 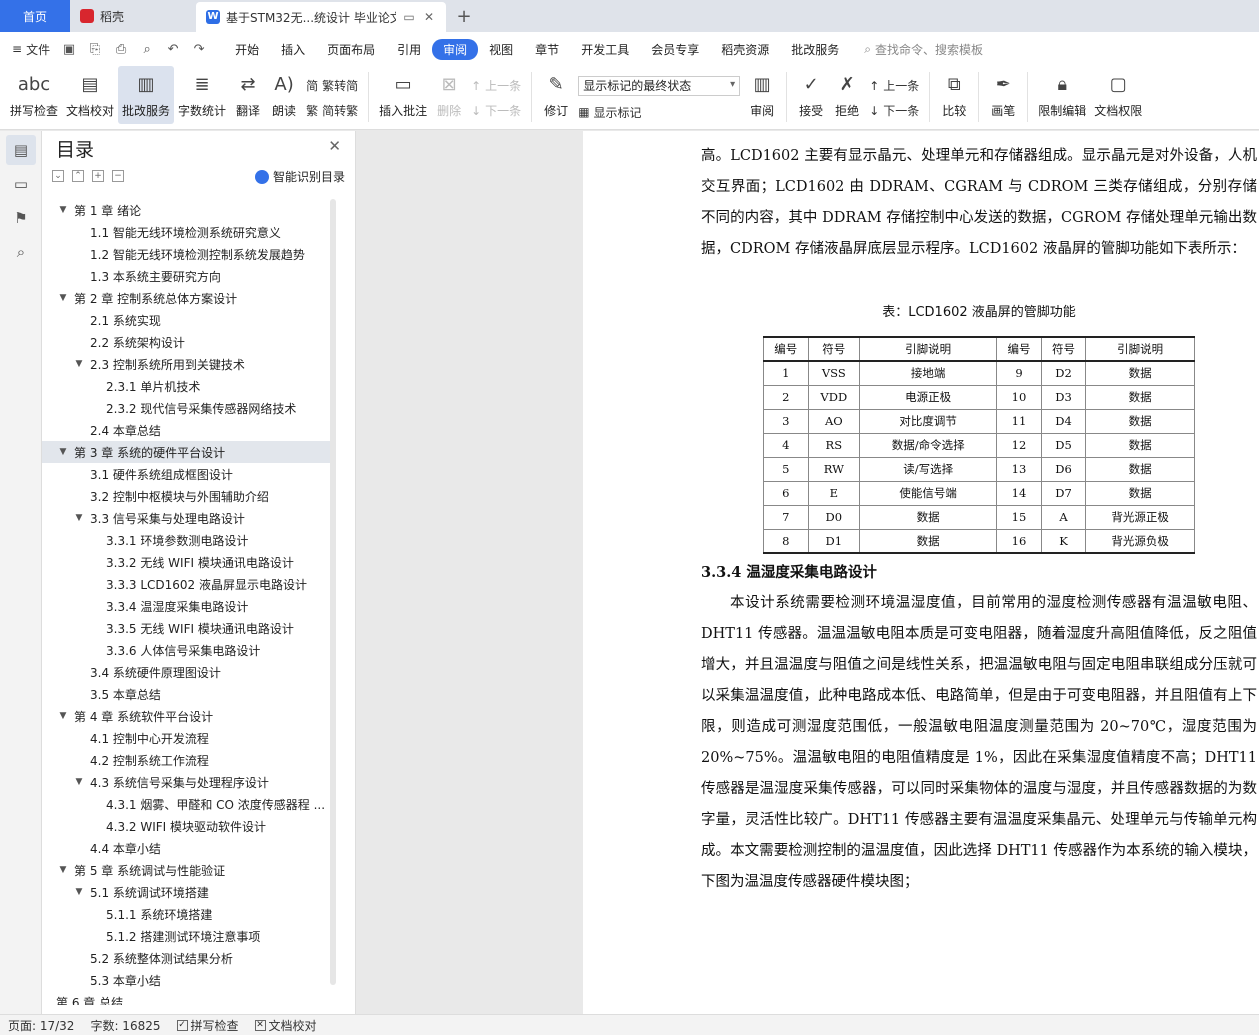 What do you see at coordinates (409, 17) in the screenshot?
I see `monitor-icon: ▭` at bounding box center [409, 17].